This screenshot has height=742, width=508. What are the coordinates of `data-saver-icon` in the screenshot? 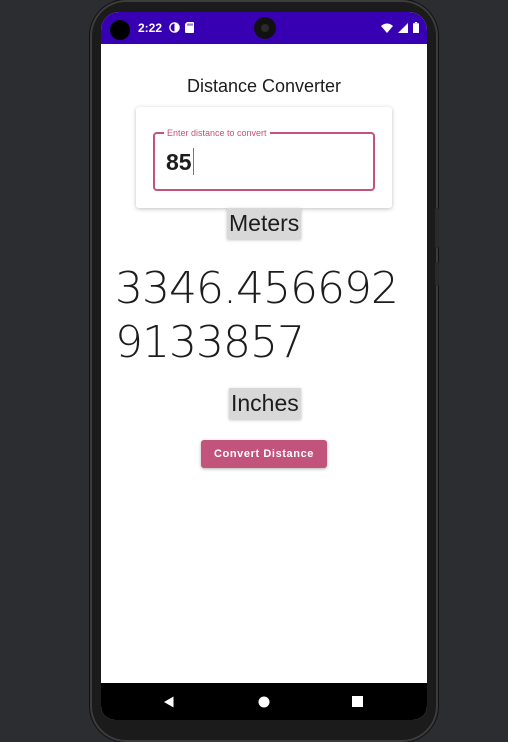 It's located at (174, 27).